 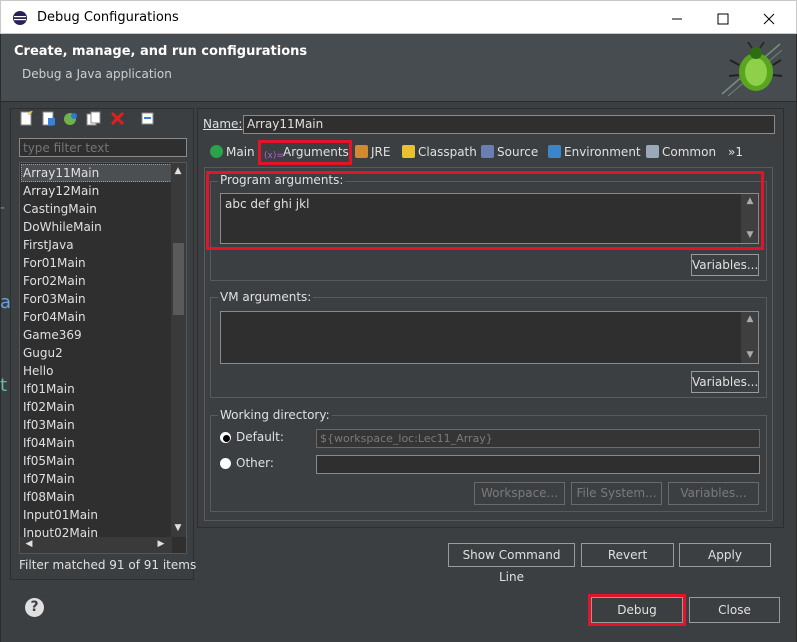 I want to click on list-item: If02Main, so click(x=49, y=407).